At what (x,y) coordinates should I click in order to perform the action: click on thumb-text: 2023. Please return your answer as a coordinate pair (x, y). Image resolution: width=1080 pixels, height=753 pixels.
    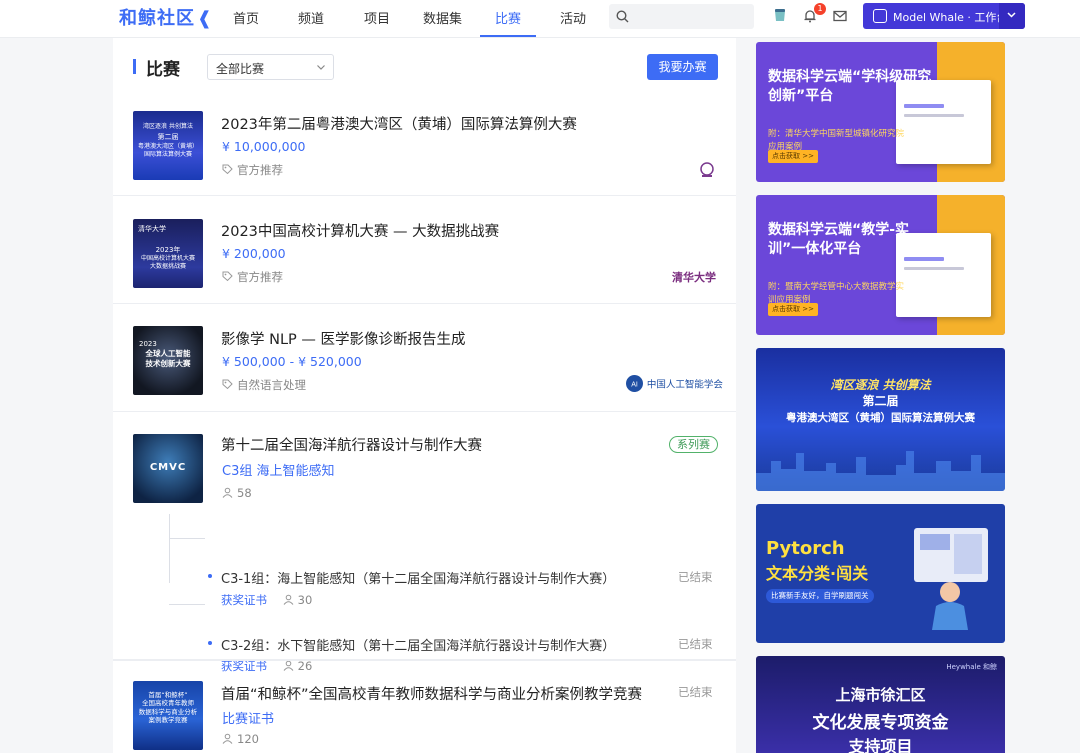
    Looking at the image, I should click on (148, 344).